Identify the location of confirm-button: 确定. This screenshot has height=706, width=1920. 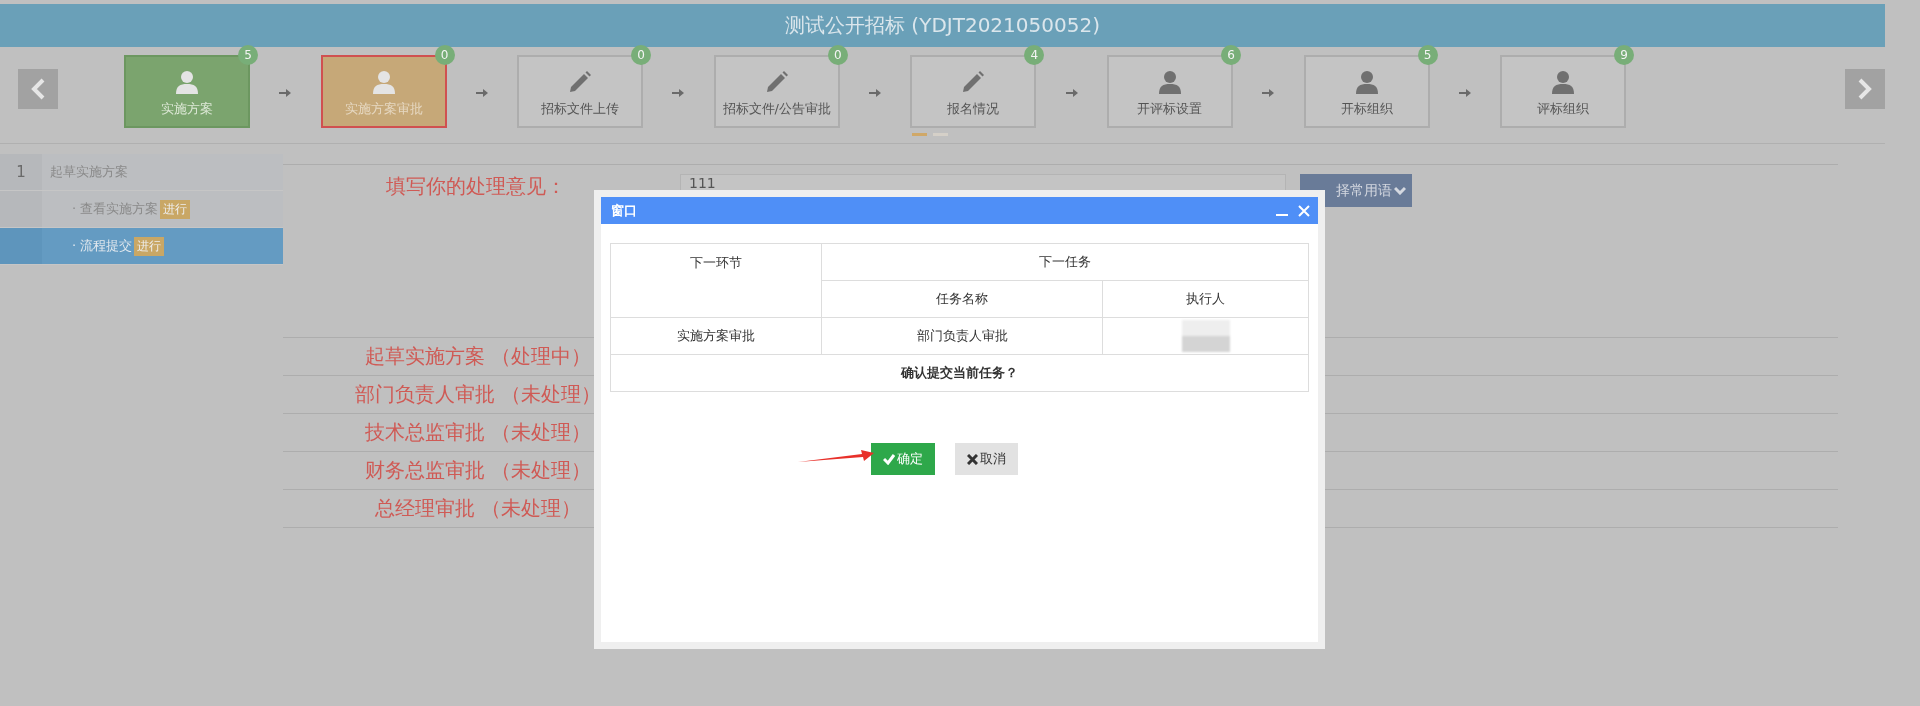
(903, 459).